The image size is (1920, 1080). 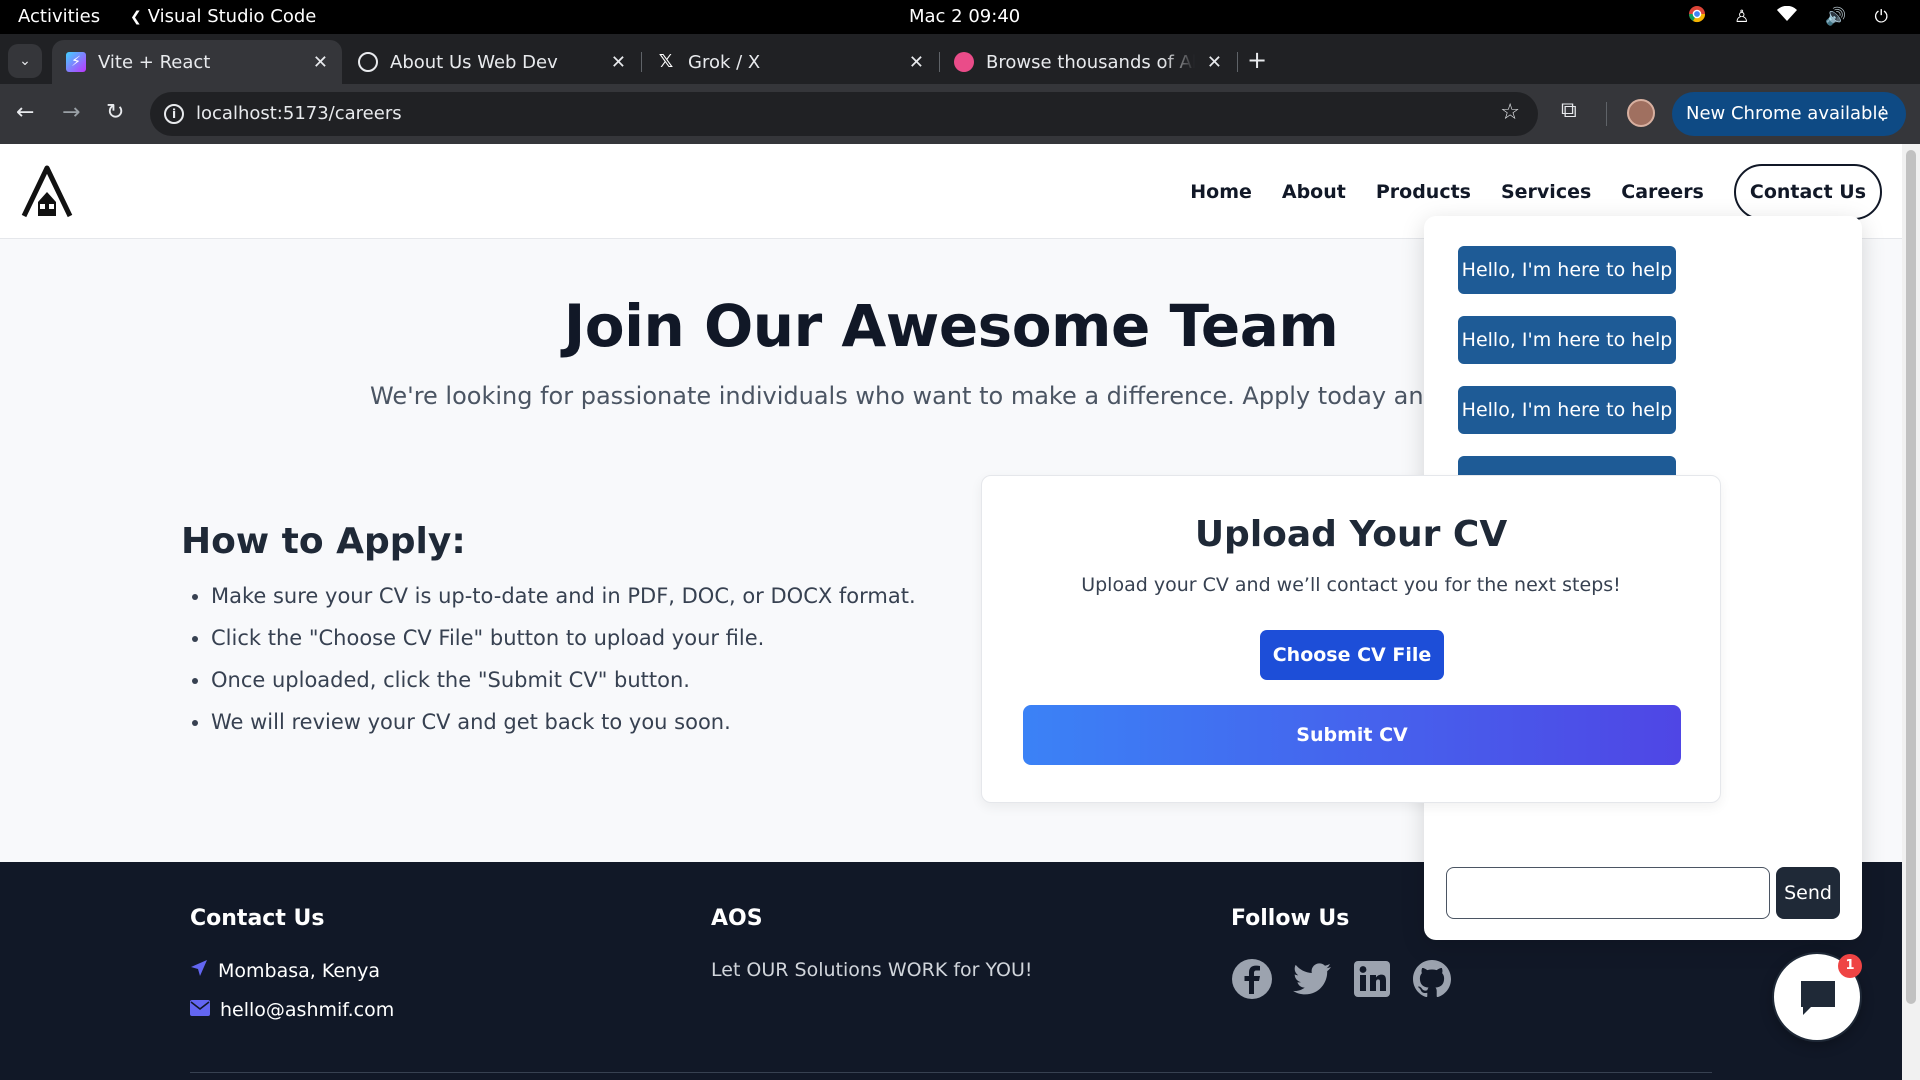 What do you see at coordinates (368, 62) in the screenshot?
I see `globe-icon` at bounding box center [368, 62].